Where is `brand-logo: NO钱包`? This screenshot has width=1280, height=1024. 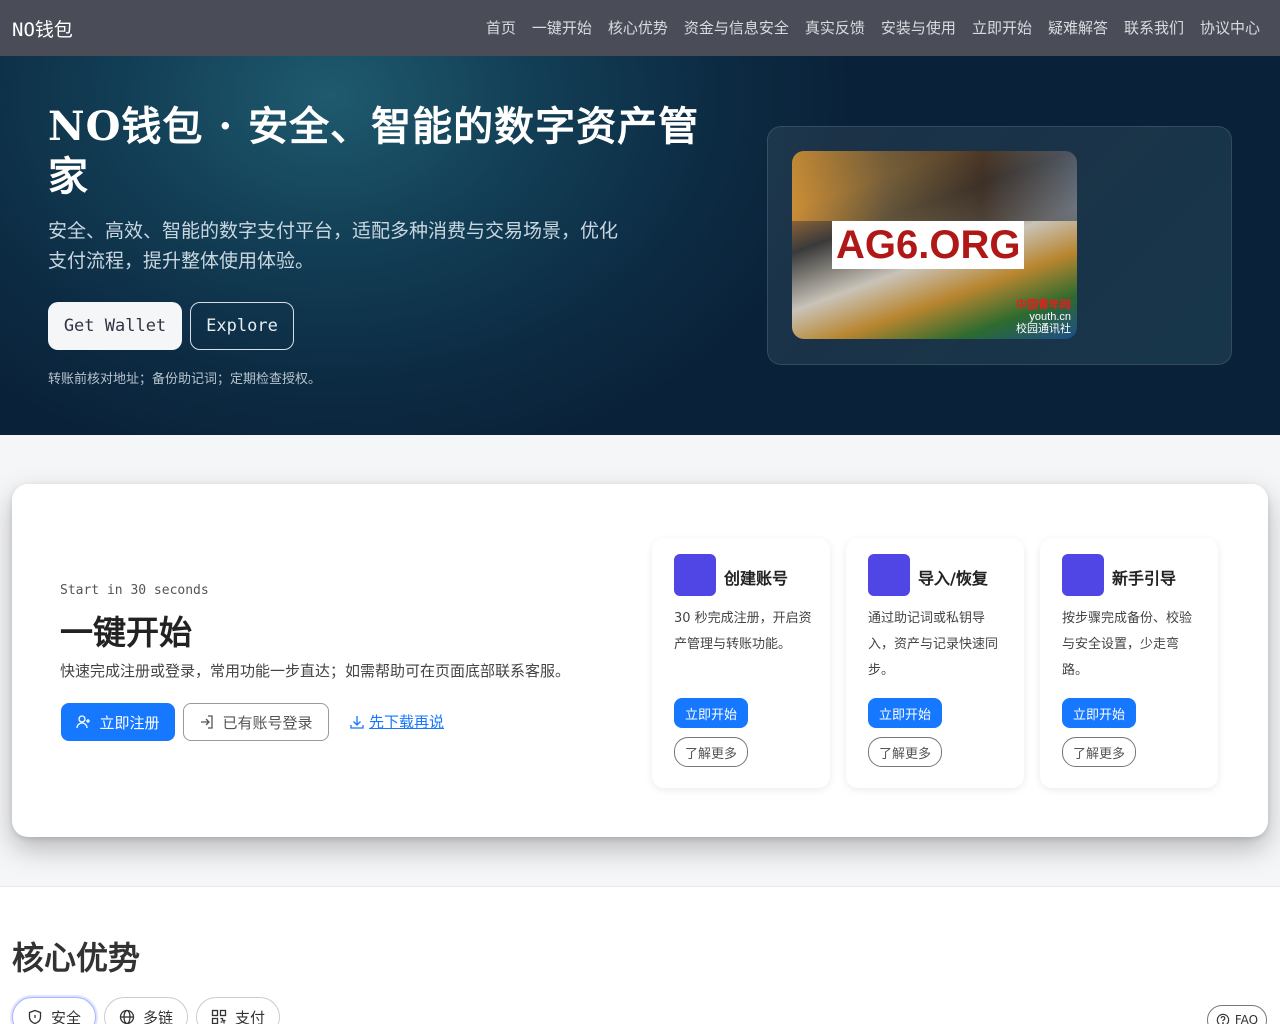
brand-logo: NO钱包 is located at coordinates (42, 28).